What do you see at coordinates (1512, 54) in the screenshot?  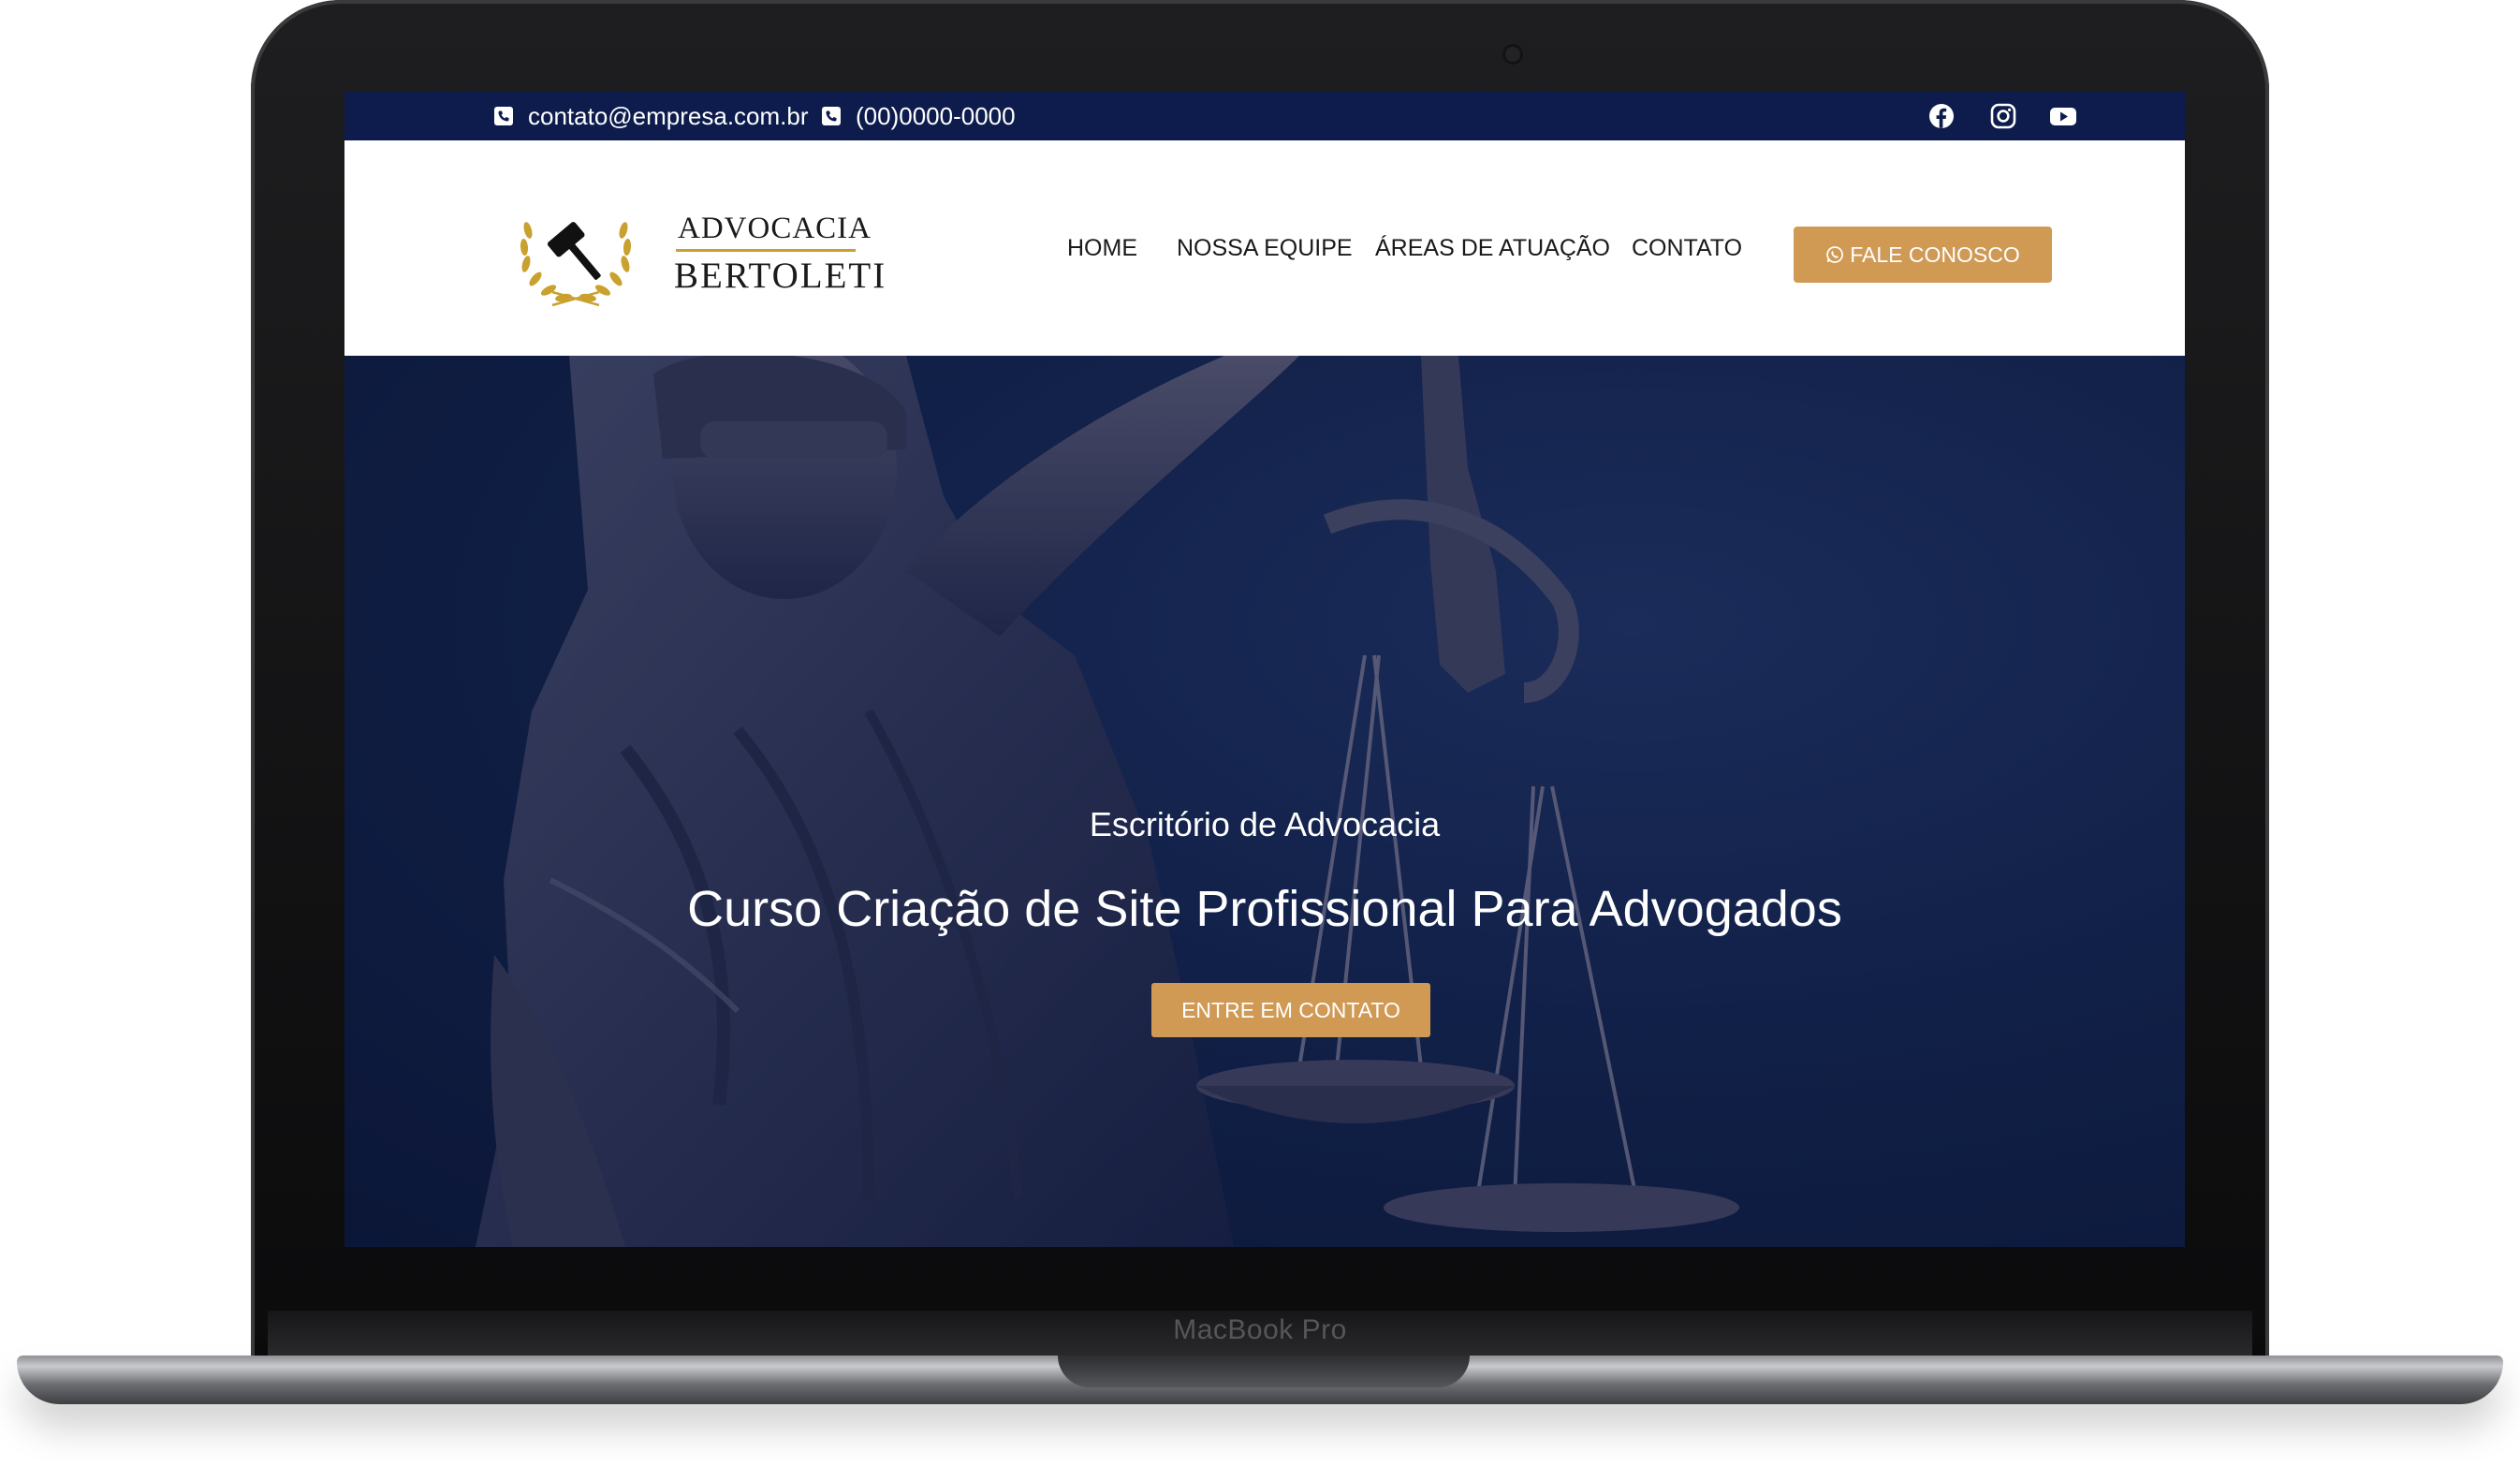 I see `camera-icon` at bounding box center [1512, 54].